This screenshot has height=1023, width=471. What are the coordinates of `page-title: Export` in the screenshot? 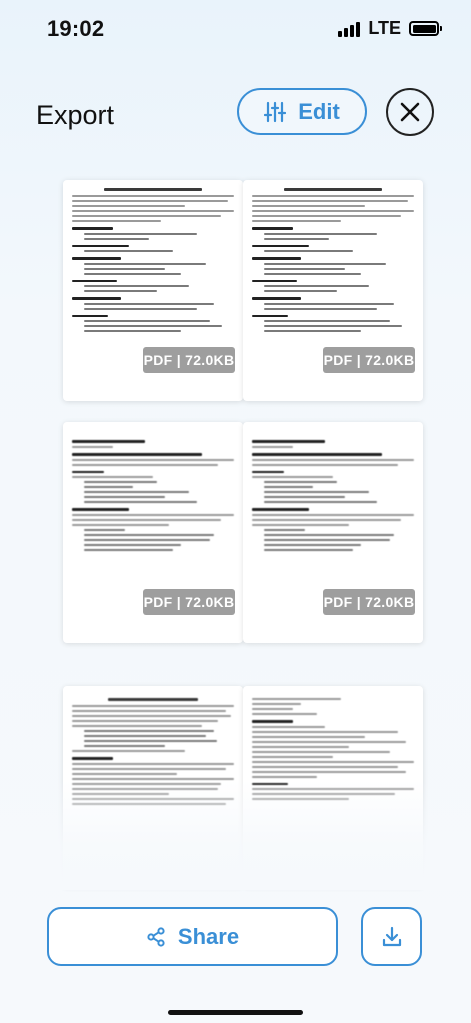 It's located at (75, 115).